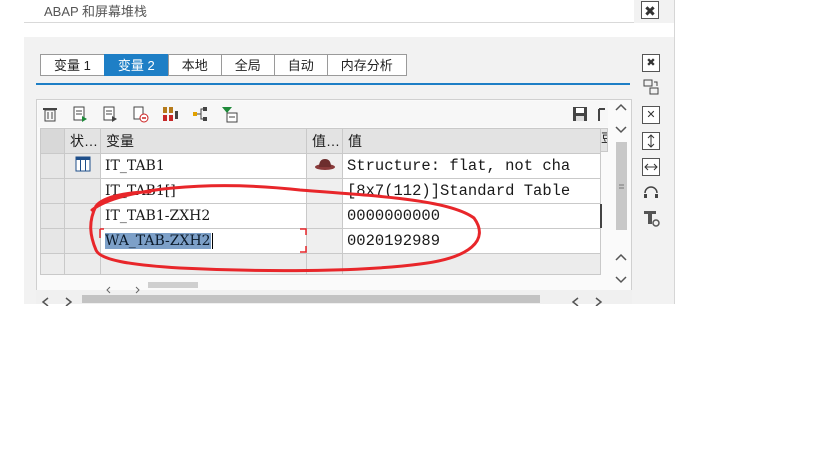 The height and width of the screenshot is (460, 819). What do you see at coordinates (203, 216) in the screenshot?
I see `variable-name-cell: IT_TAB1-ZXH2` at bounding box center [203, 216].